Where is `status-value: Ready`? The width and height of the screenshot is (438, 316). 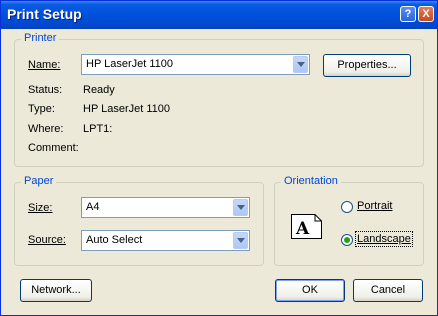 status-value: Ready is located at coordinates (99, 90).